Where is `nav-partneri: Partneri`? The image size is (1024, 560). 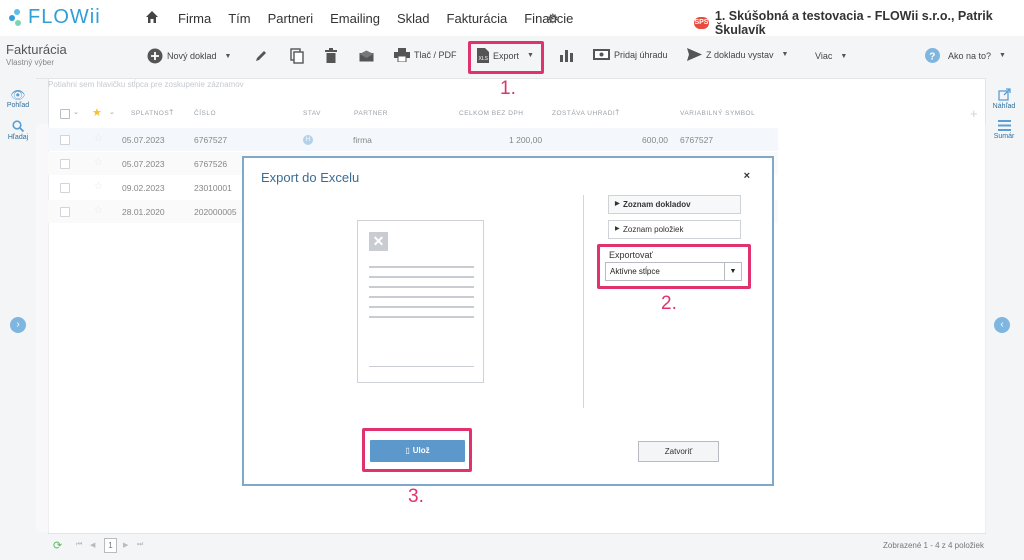
nav-partneri: Partneri is located at coordinates (291, 18).